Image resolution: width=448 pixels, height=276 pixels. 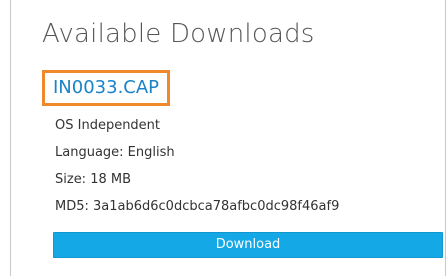 I want to click on file-link-highlight: IN0033.CAP, so click(x=106, y=88).